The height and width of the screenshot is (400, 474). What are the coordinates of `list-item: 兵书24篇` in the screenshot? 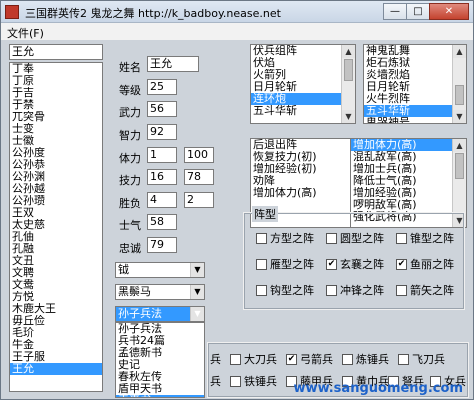 It's located at (160, 341).